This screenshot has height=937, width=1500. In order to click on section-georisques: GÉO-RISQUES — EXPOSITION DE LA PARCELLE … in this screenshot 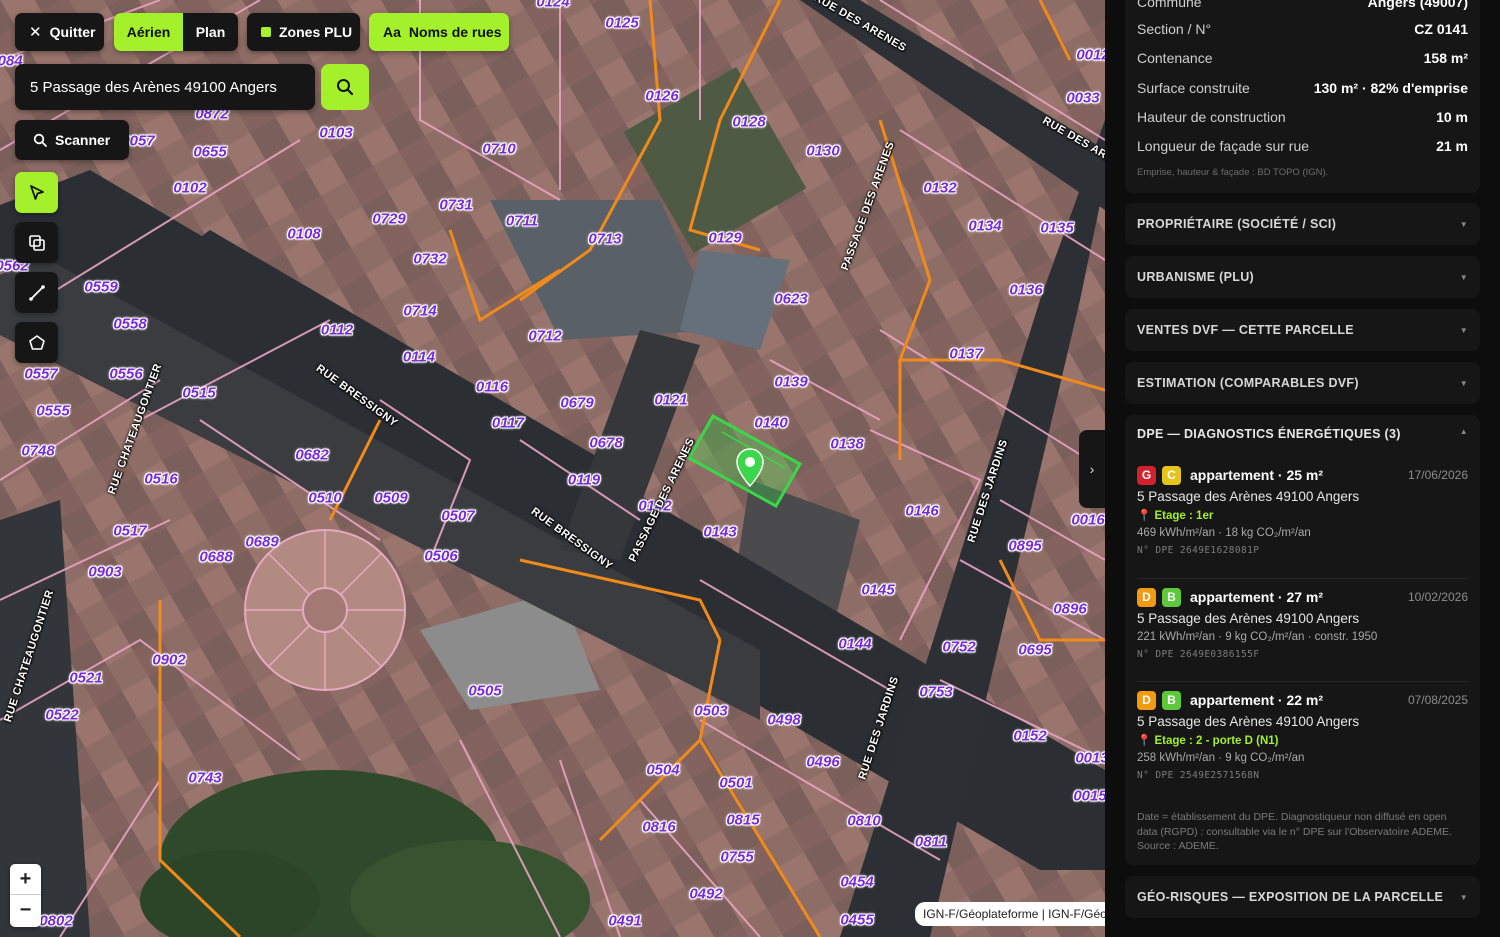, I will do `click(1302, 897)`.